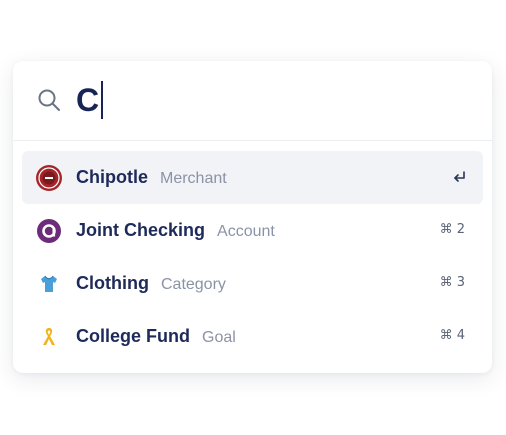  What do you see at coordinates (141, 230) in the screenshot?
I see `result-title-text: Joint Checking` at bounding box center [141, 230].